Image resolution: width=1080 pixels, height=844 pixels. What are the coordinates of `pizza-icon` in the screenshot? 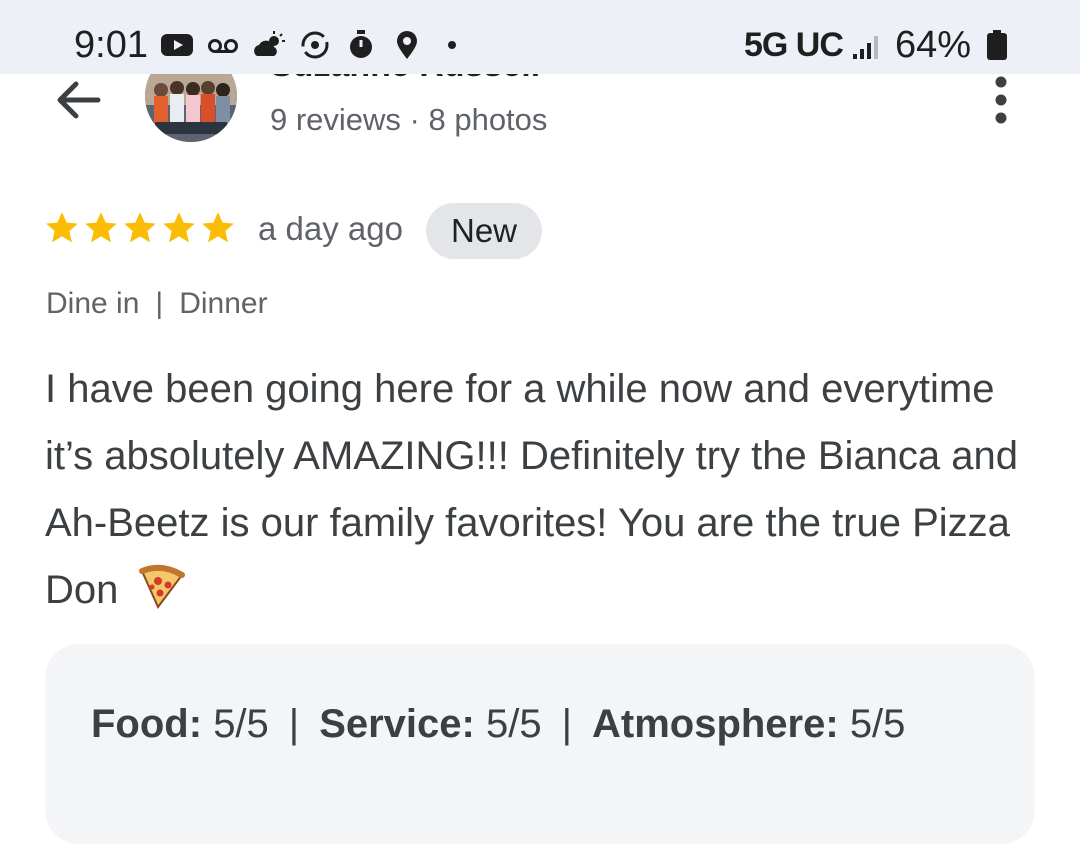 It's located at (161, 586).